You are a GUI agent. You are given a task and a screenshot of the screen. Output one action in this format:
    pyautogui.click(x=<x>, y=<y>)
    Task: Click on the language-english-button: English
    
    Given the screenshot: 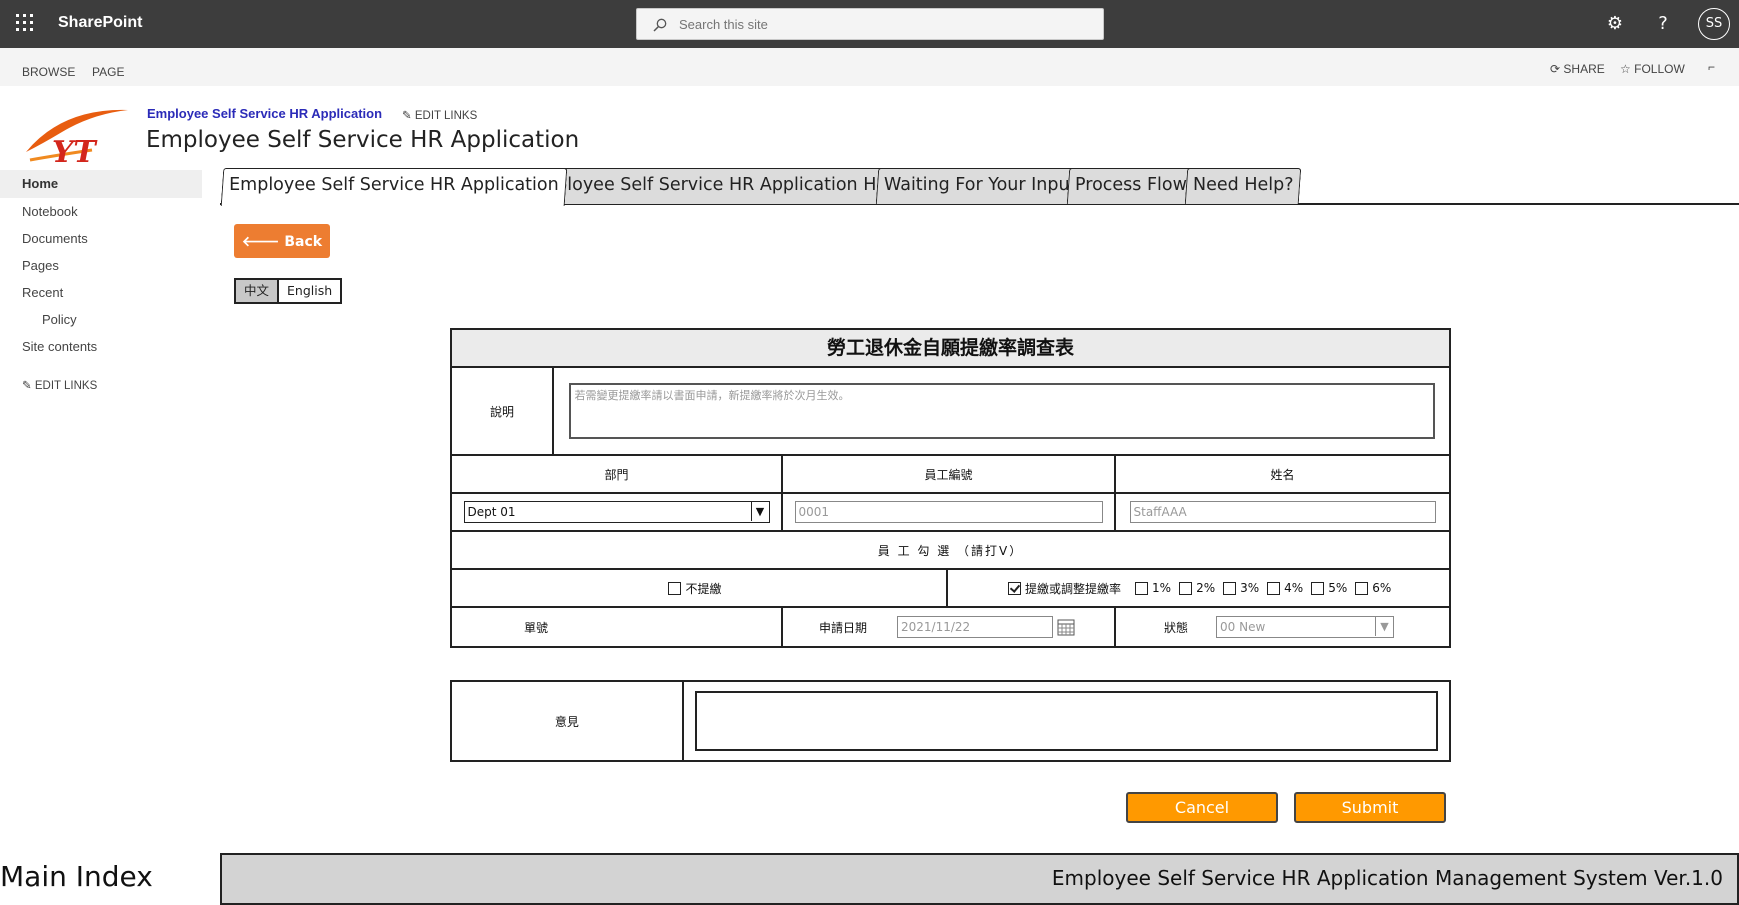 What is the action you would take?
    pyautogui.click(x=309, y=291)
    